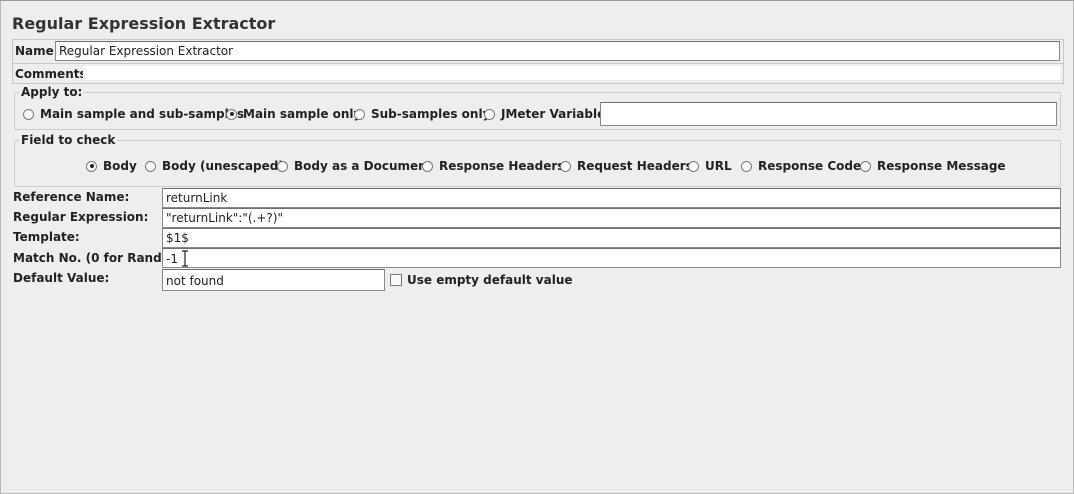  What do you see at coordinates (81, 217) in the screenshot?
I see `regular-expression-label: Regular Expression:` at bounding box center [81, 217].